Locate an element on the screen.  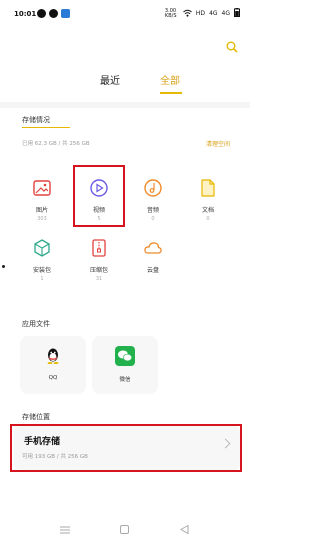
category-count: 31 is located at coordinates (99, 279).